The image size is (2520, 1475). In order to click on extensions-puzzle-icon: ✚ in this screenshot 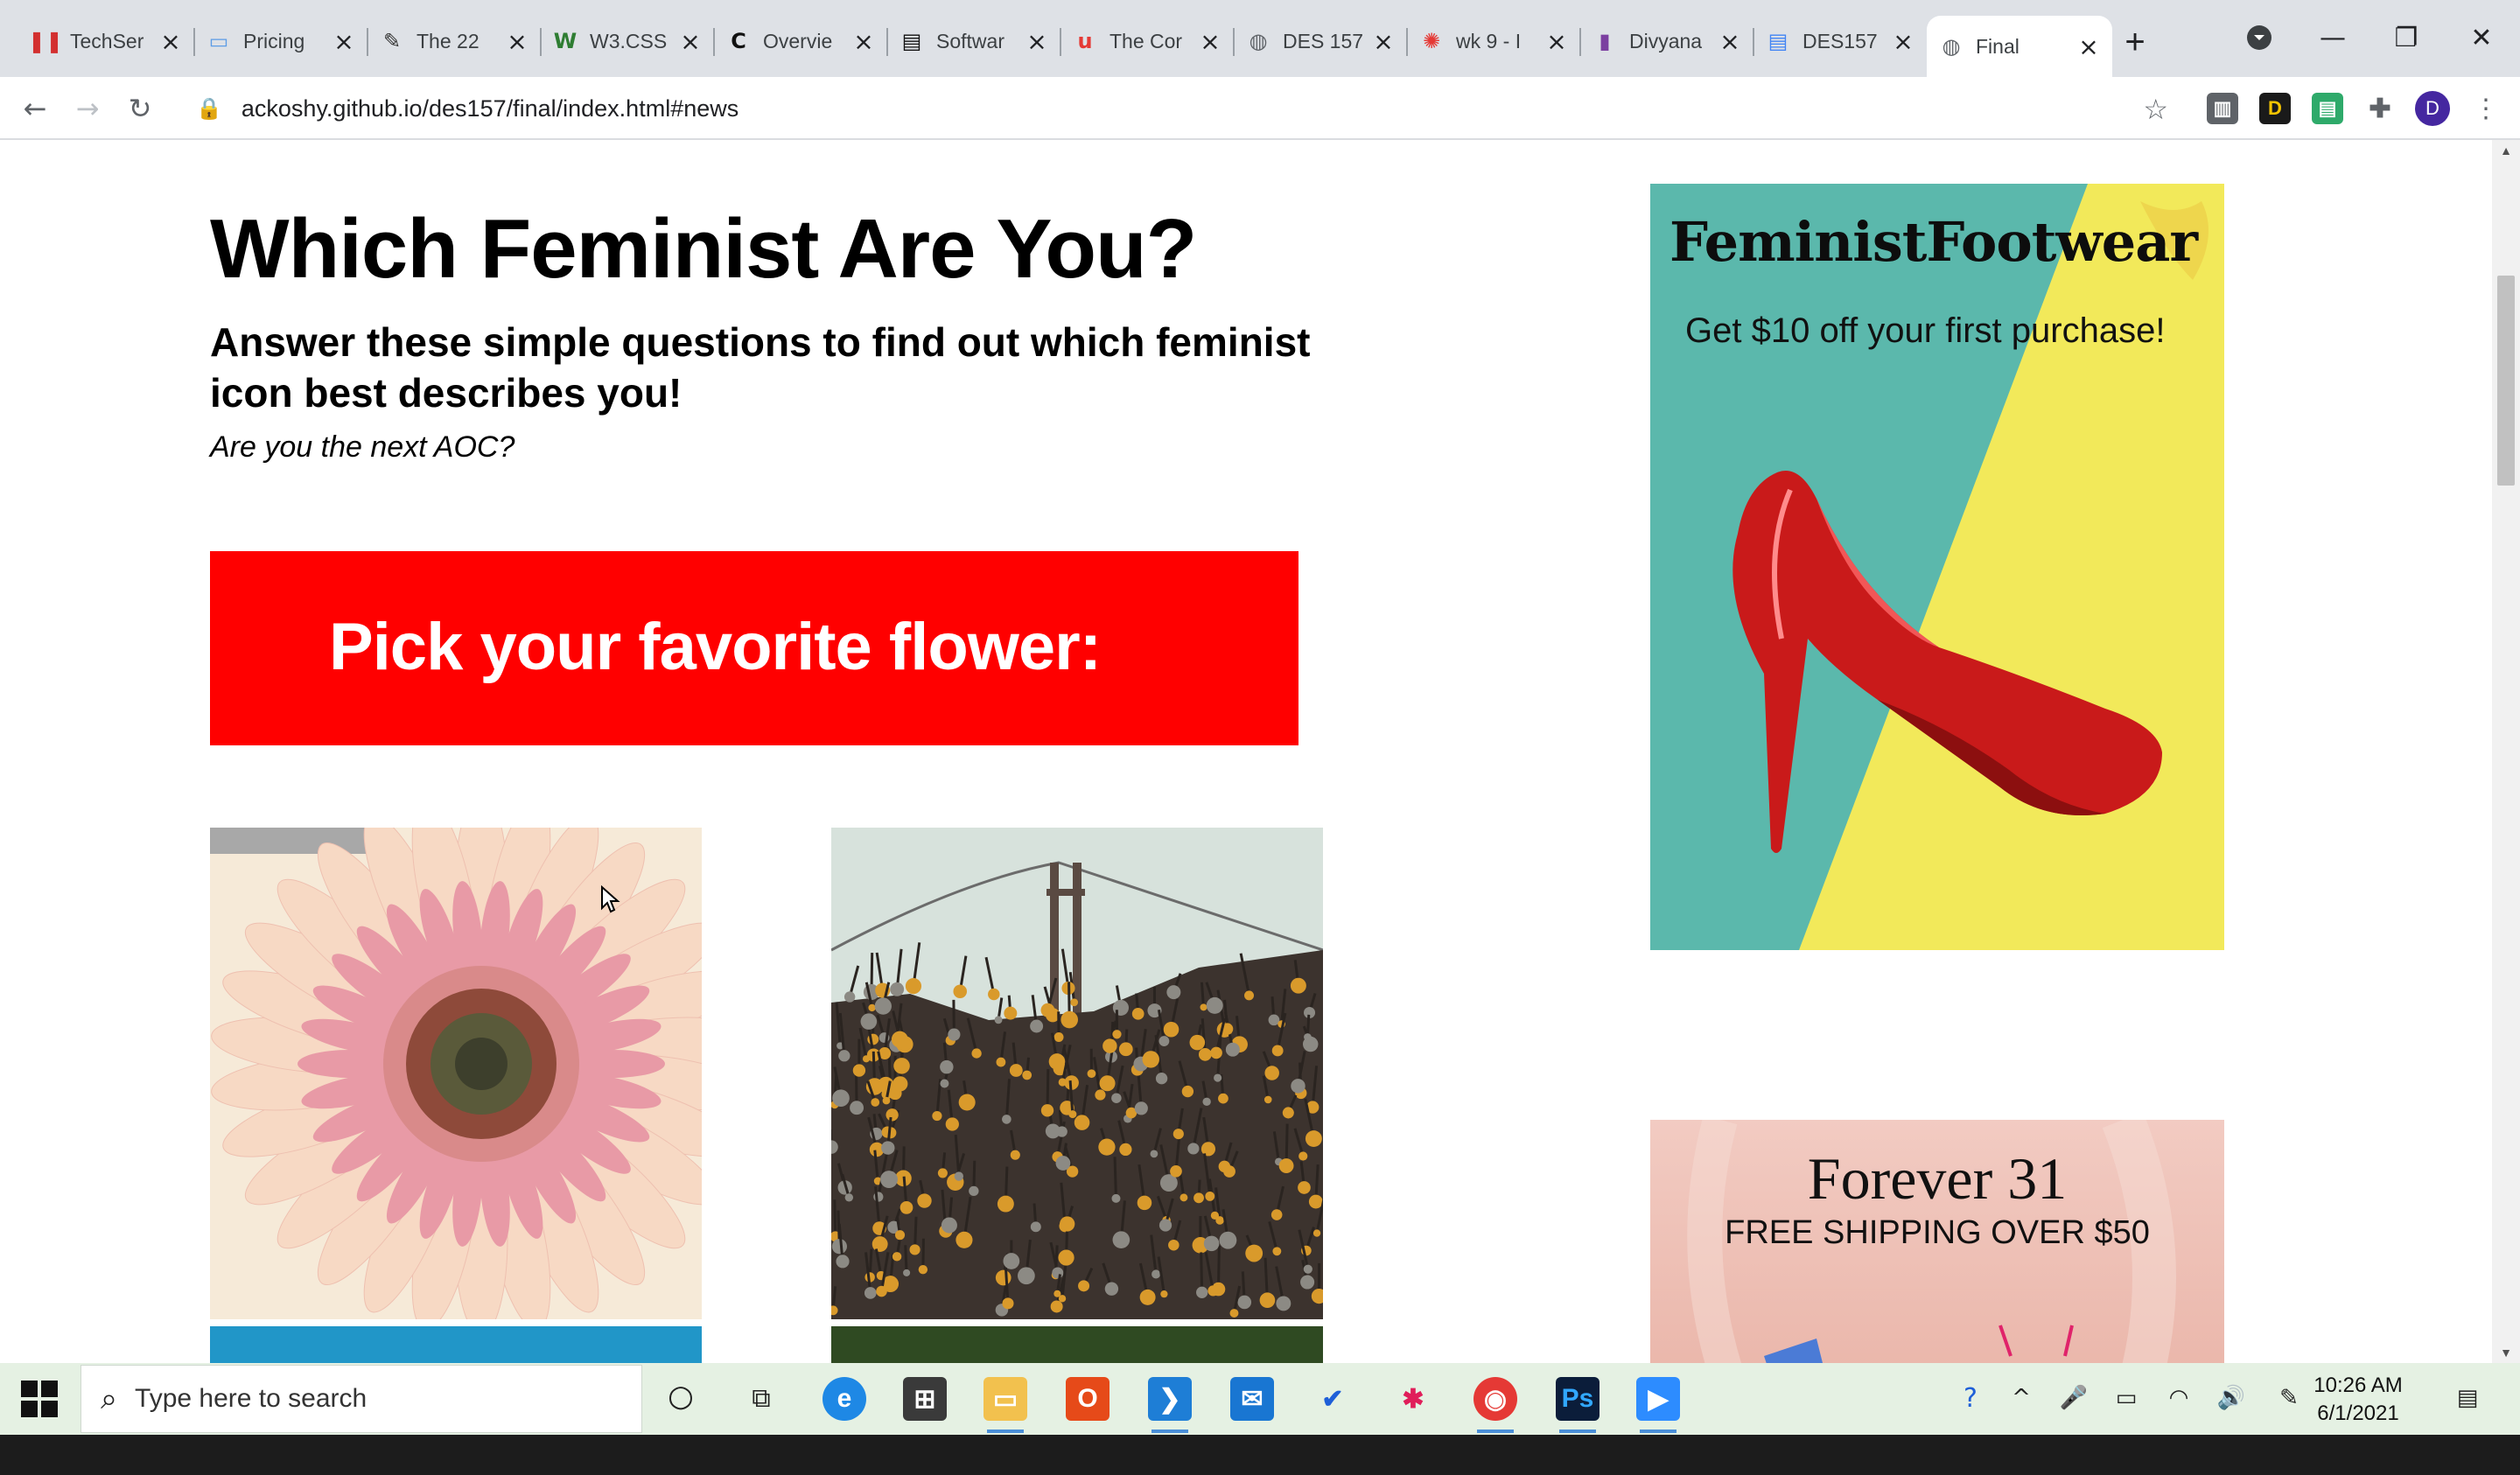, I will do `click(2380, 108)`.